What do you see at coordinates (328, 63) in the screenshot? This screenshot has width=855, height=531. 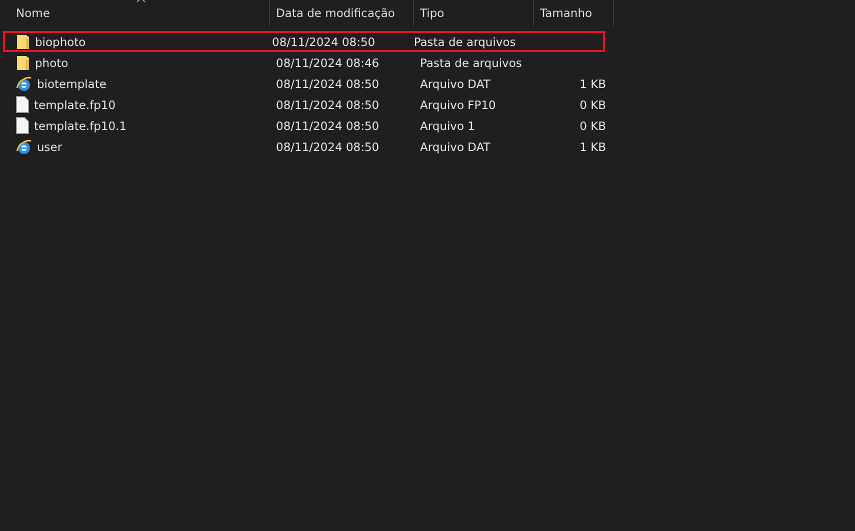 I see `modified-date: 08/11/2024 08:46` at bounding box center [328, 63].